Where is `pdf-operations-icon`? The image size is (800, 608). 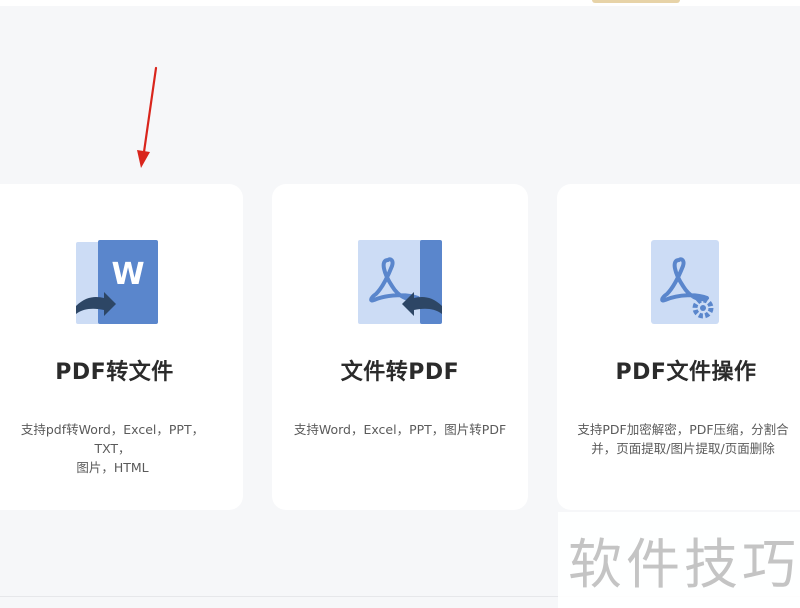
pdf-operations-icon is located at coordinates (694, 283).